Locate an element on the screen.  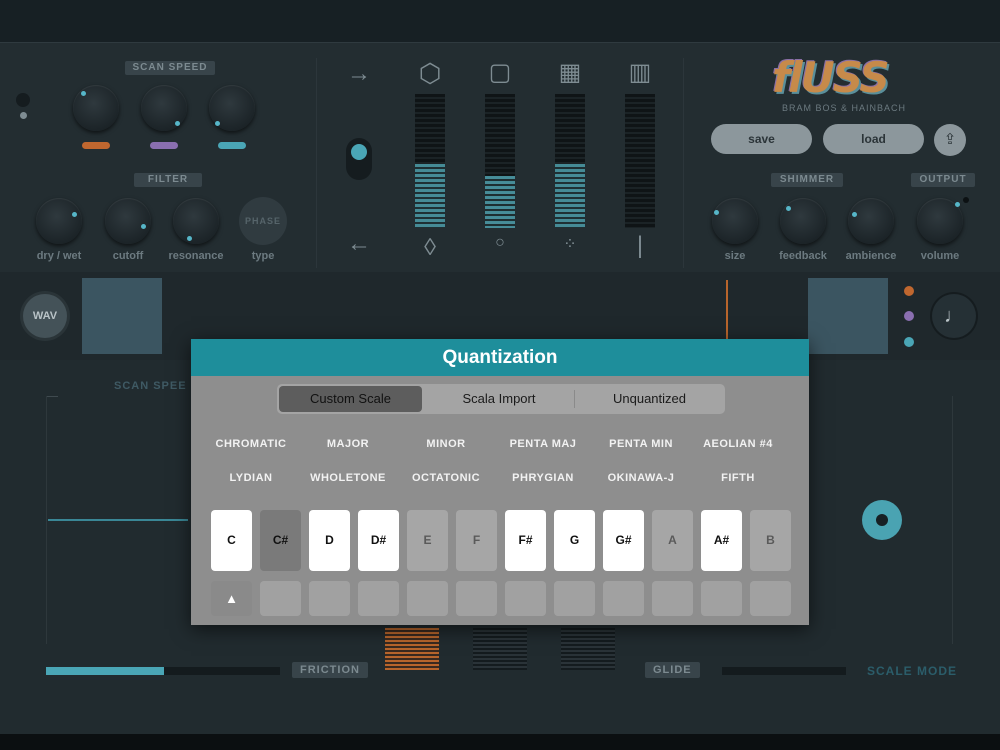
scale-aeolian-4: AEOLIAN #4 is located at coordinates (738, 444).